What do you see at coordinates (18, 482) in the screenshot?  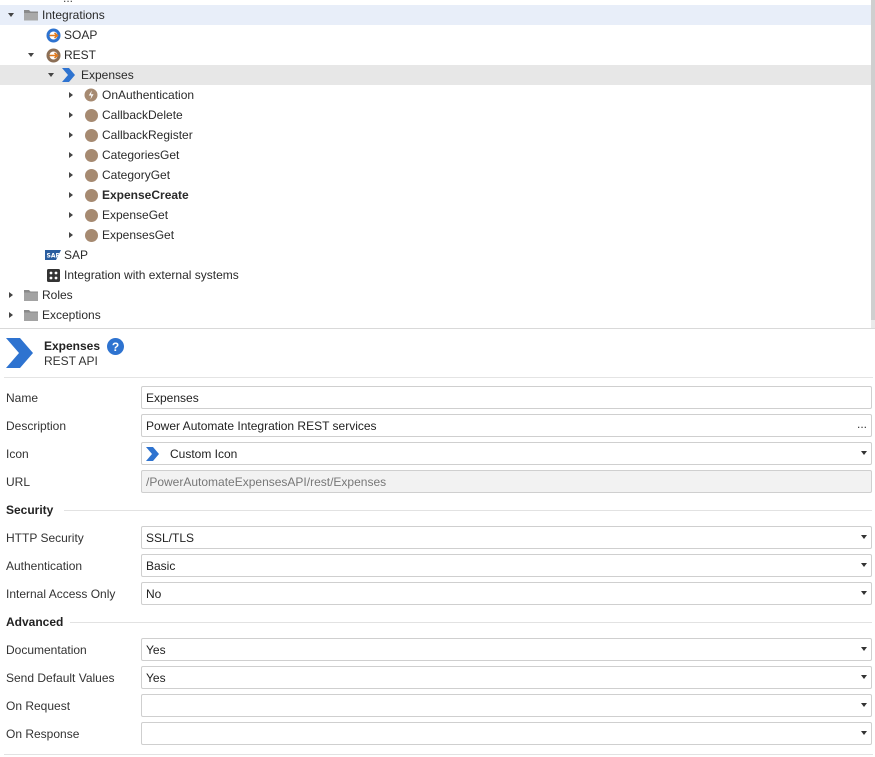 I see `url-label: URL` at bounding box center [18, 482].